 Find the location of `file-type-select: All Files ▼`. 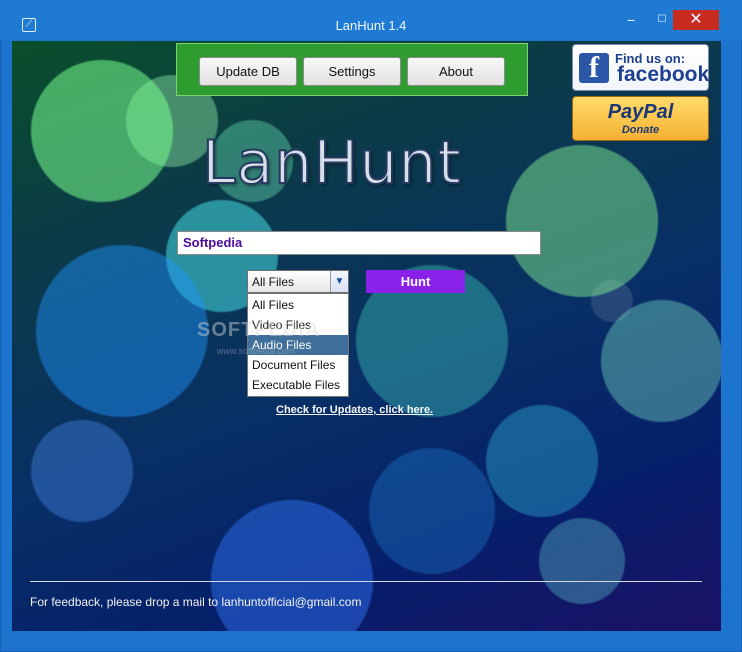

file-type-select: All Files ▼ is located at coordinates (298, 281).